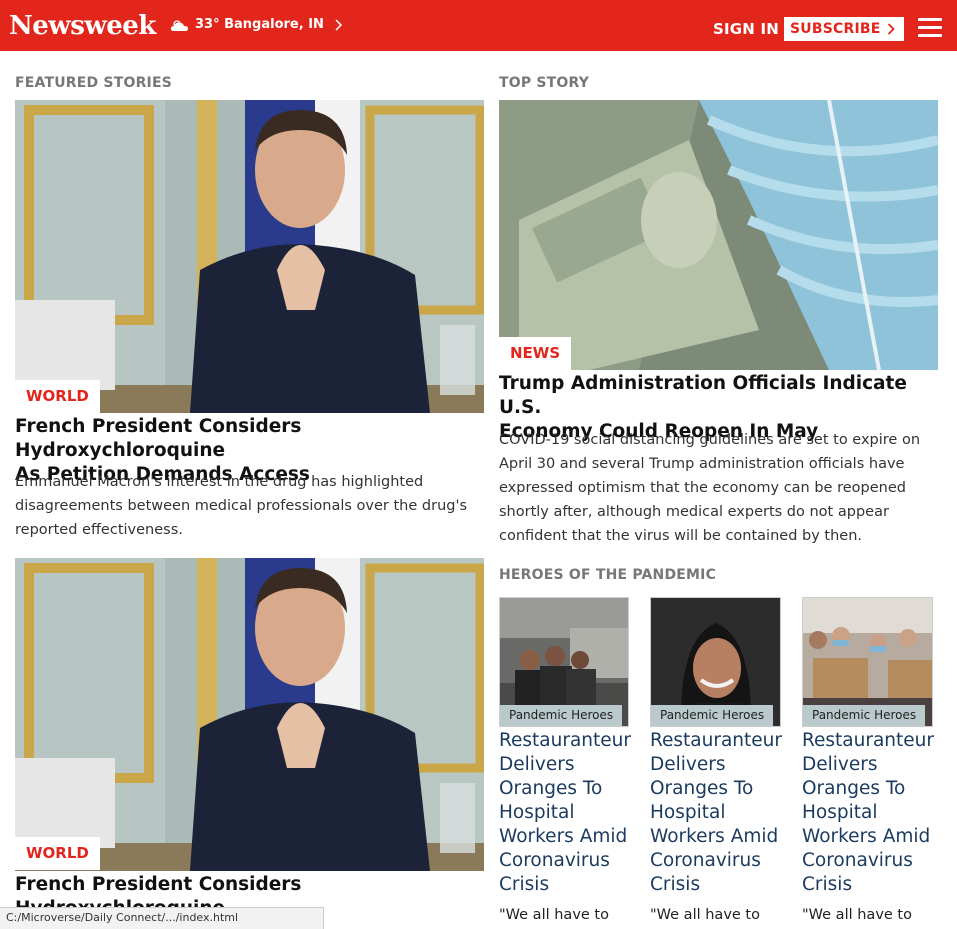 The width and height of the screenshot is (957, 929). I want to click on weather-text: 33° Bangalore, IN, so click(259, 24).